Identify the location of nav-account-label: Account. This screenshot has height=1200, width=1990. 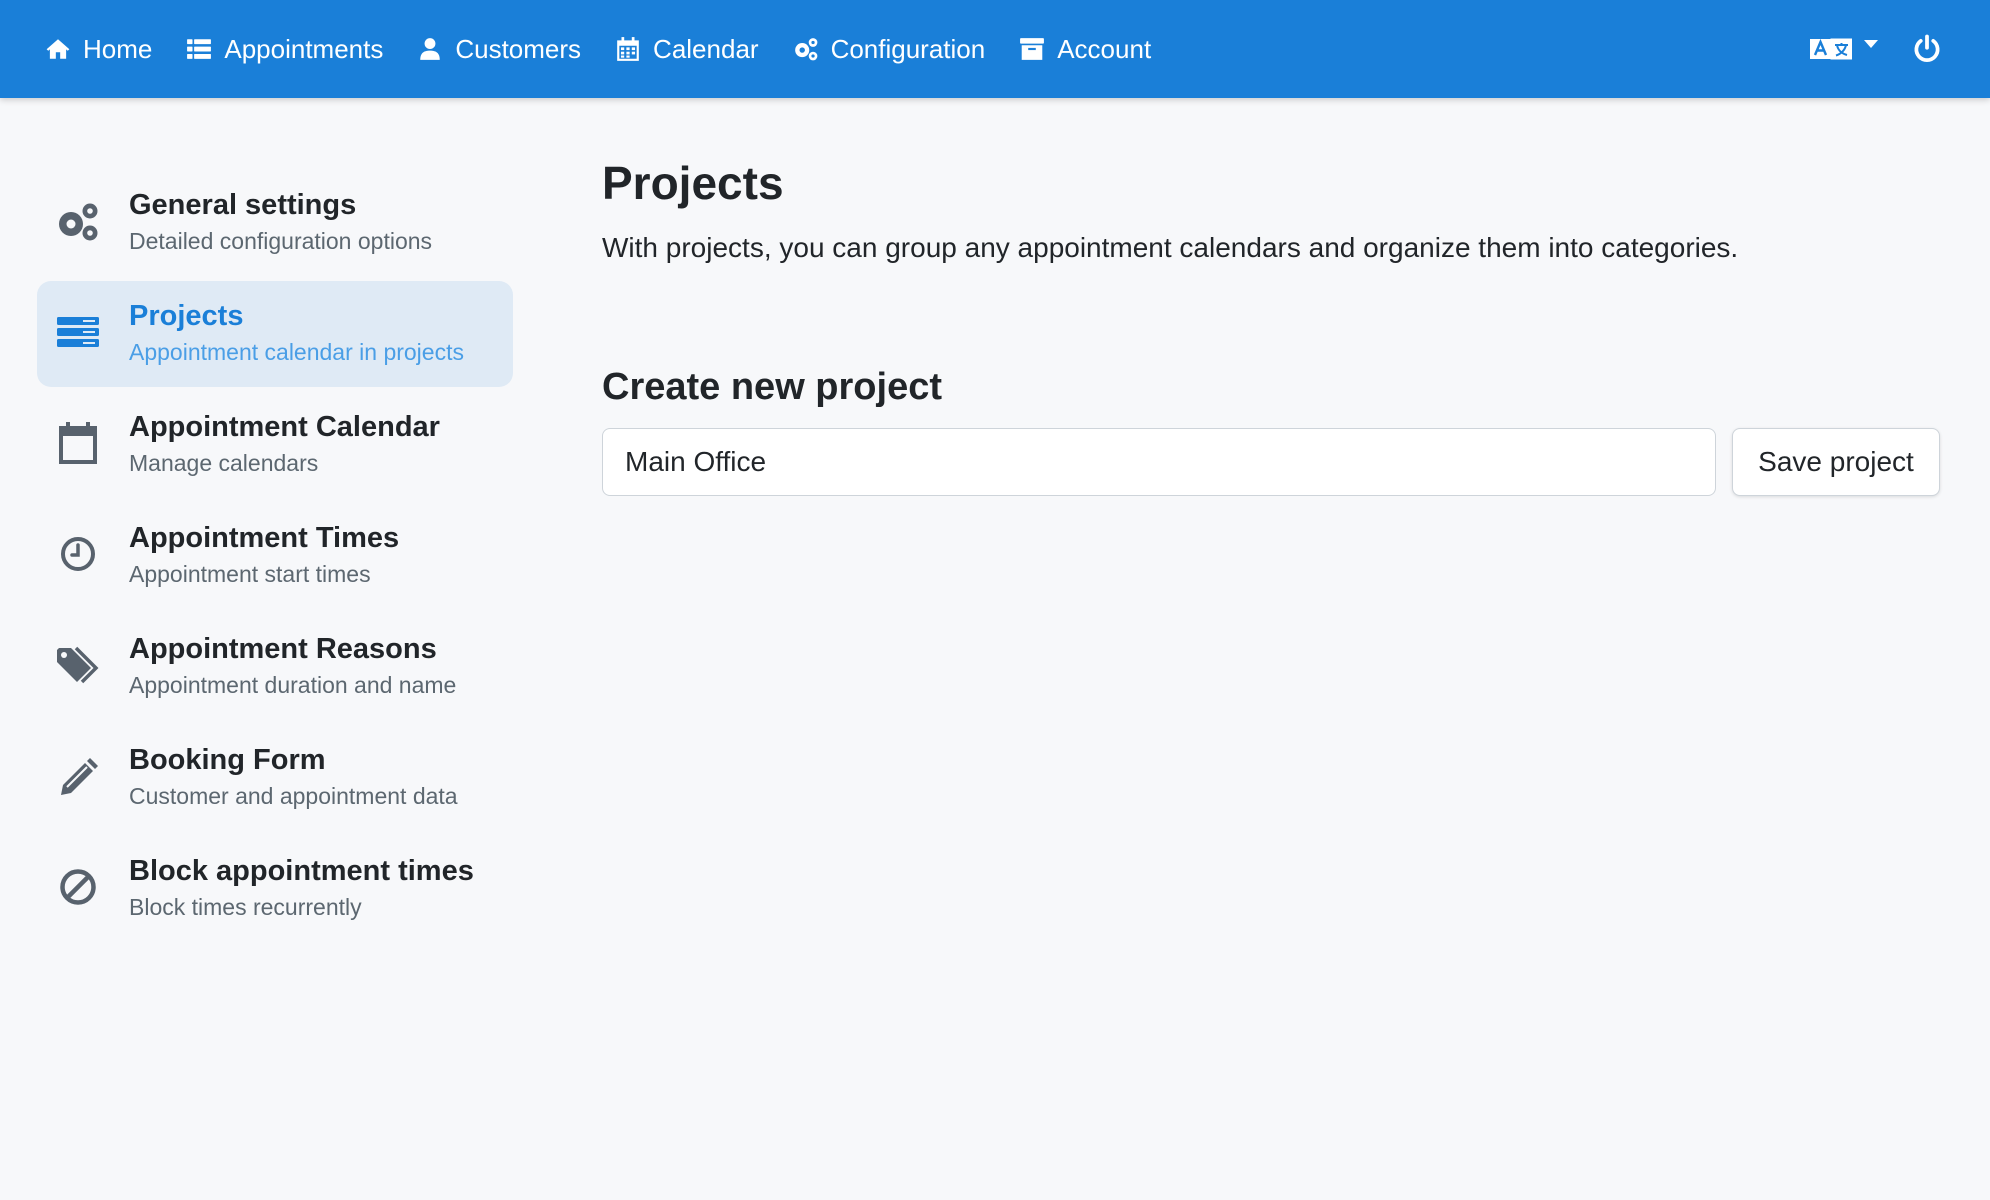
(1104, 48).